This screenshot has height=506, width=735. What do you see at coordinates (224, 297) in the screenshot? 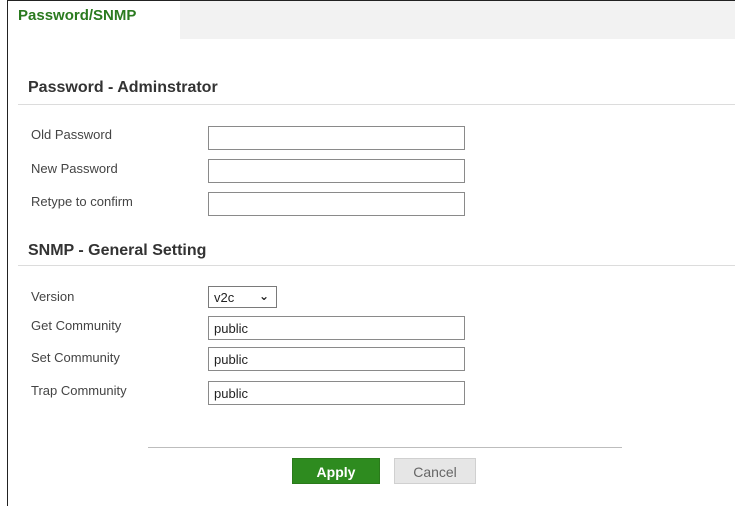
I see `version-selected-value: v2c` at bounding box center [224, 297].